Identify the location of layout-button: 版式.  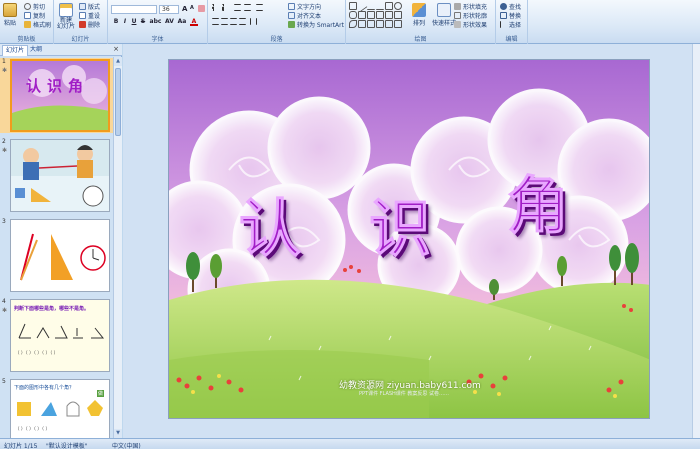
(89, 6).